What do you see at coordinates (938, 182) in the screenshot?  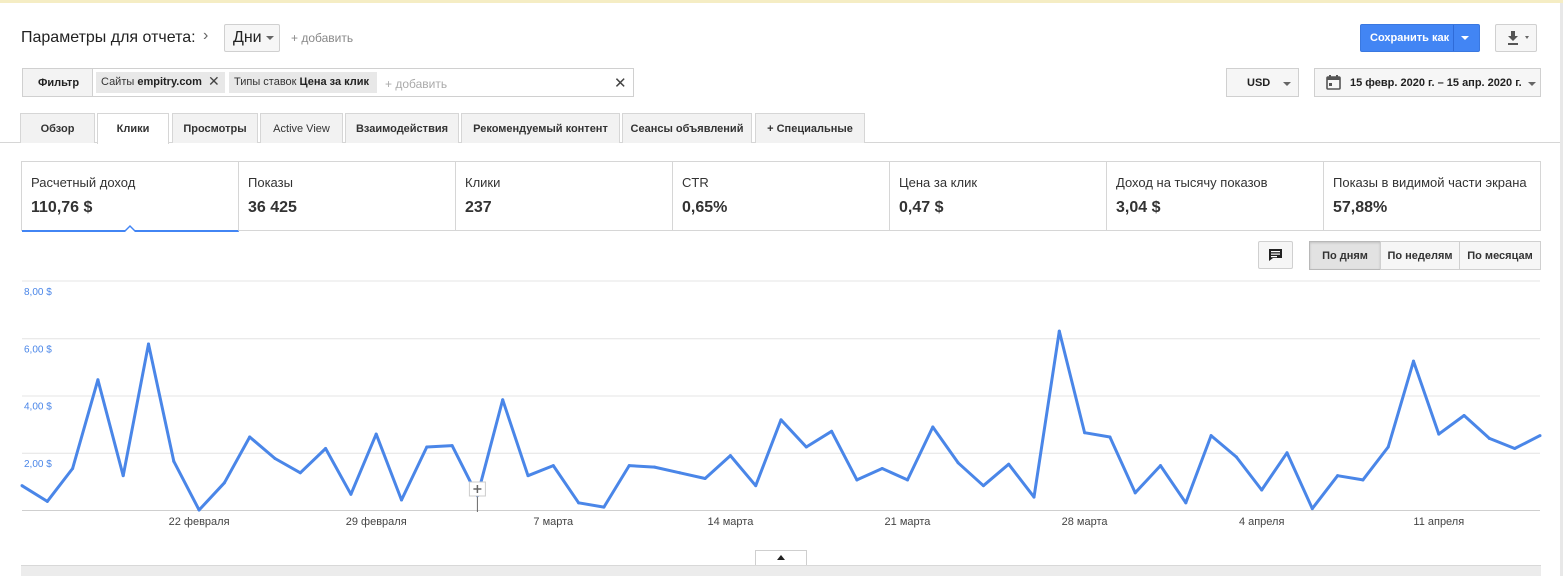 I see `metric-name: Цена за клик` at bounding box center [938, 182].